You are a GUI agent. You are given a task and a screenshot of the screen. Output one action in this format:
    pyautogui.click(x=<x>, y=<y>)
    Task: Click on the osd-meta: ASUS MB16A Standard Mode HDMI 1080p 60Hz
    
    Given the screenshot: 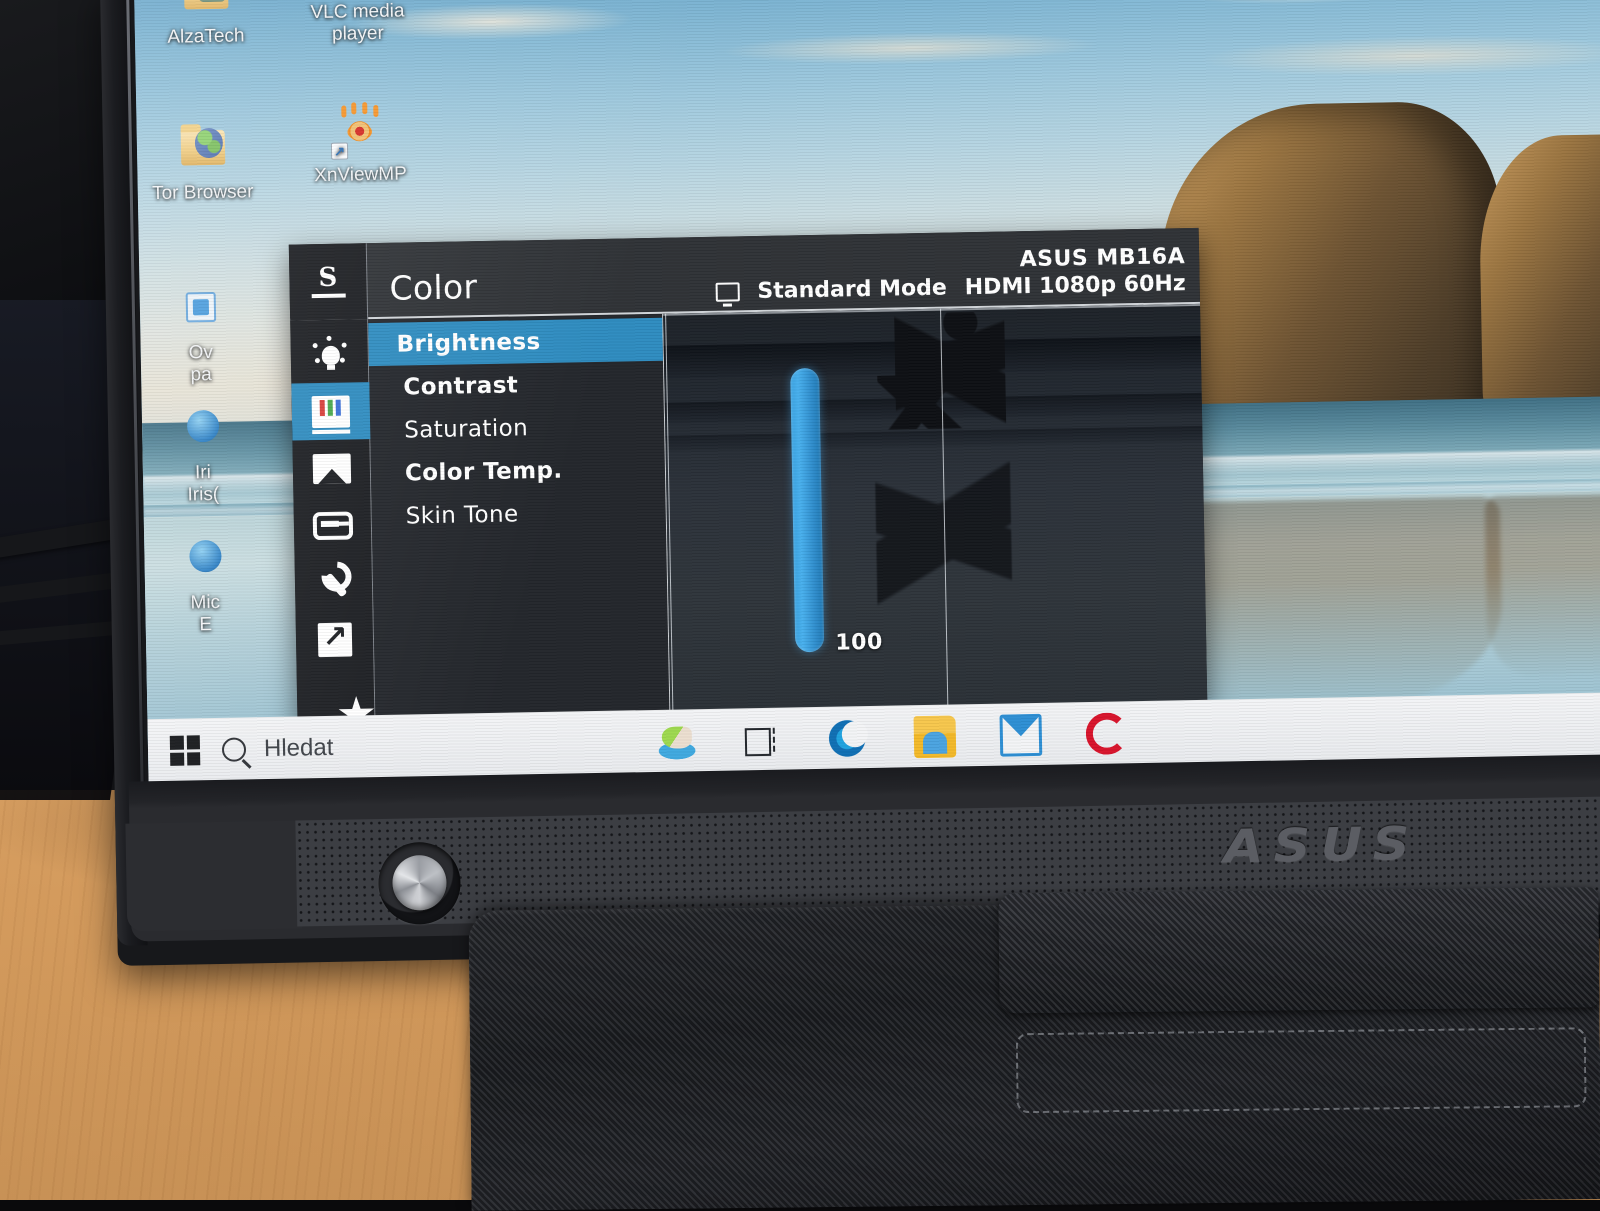 What is the action you would take?
    pyautogui.click(x=950, y=274)
    